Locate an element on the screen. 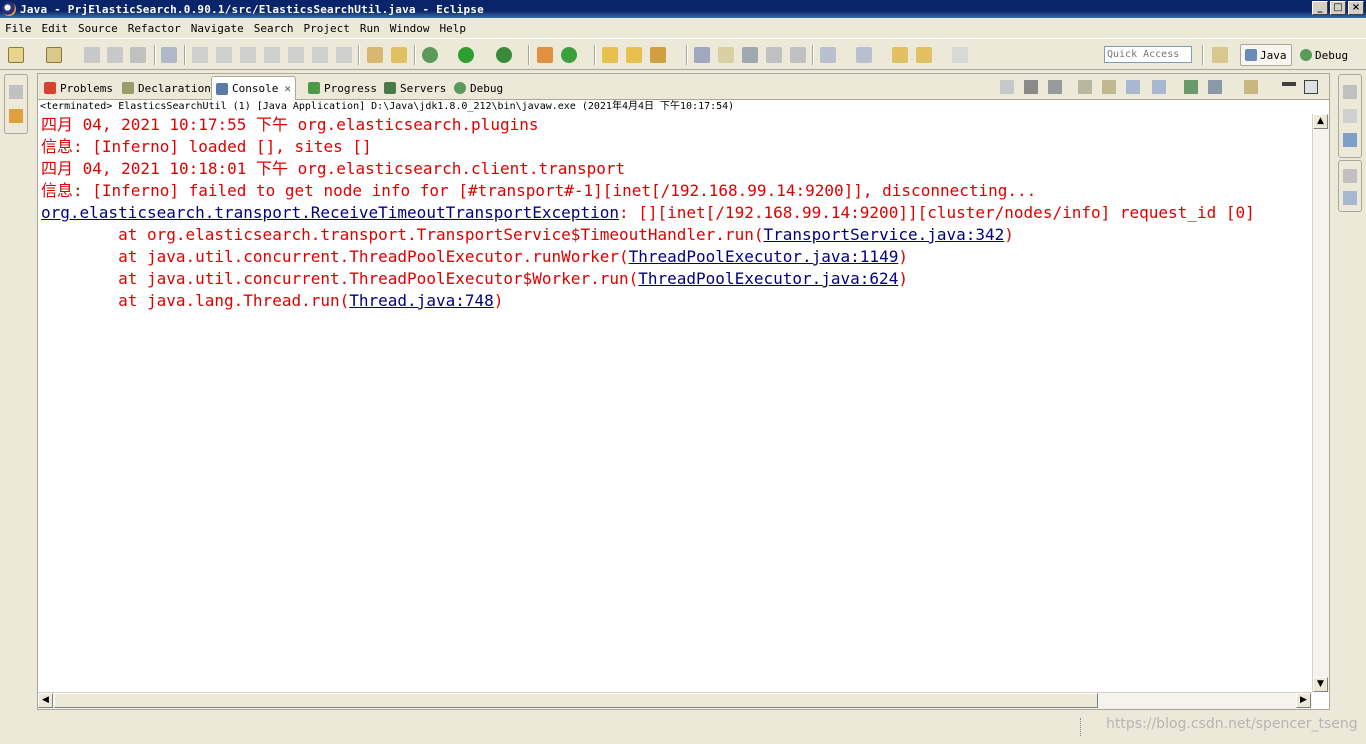 The image size is (1366, 744). console-text: ) is located at coordinates (1009, 234).